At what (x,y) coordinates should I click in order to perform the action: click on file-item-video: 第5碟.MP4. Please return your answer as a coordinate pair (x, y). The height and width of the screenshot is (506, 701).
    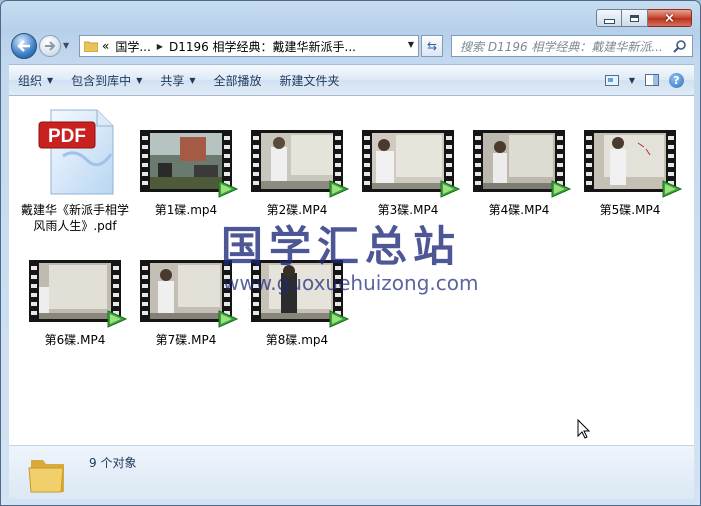
    Looking at the image, I should click on (630, 174).